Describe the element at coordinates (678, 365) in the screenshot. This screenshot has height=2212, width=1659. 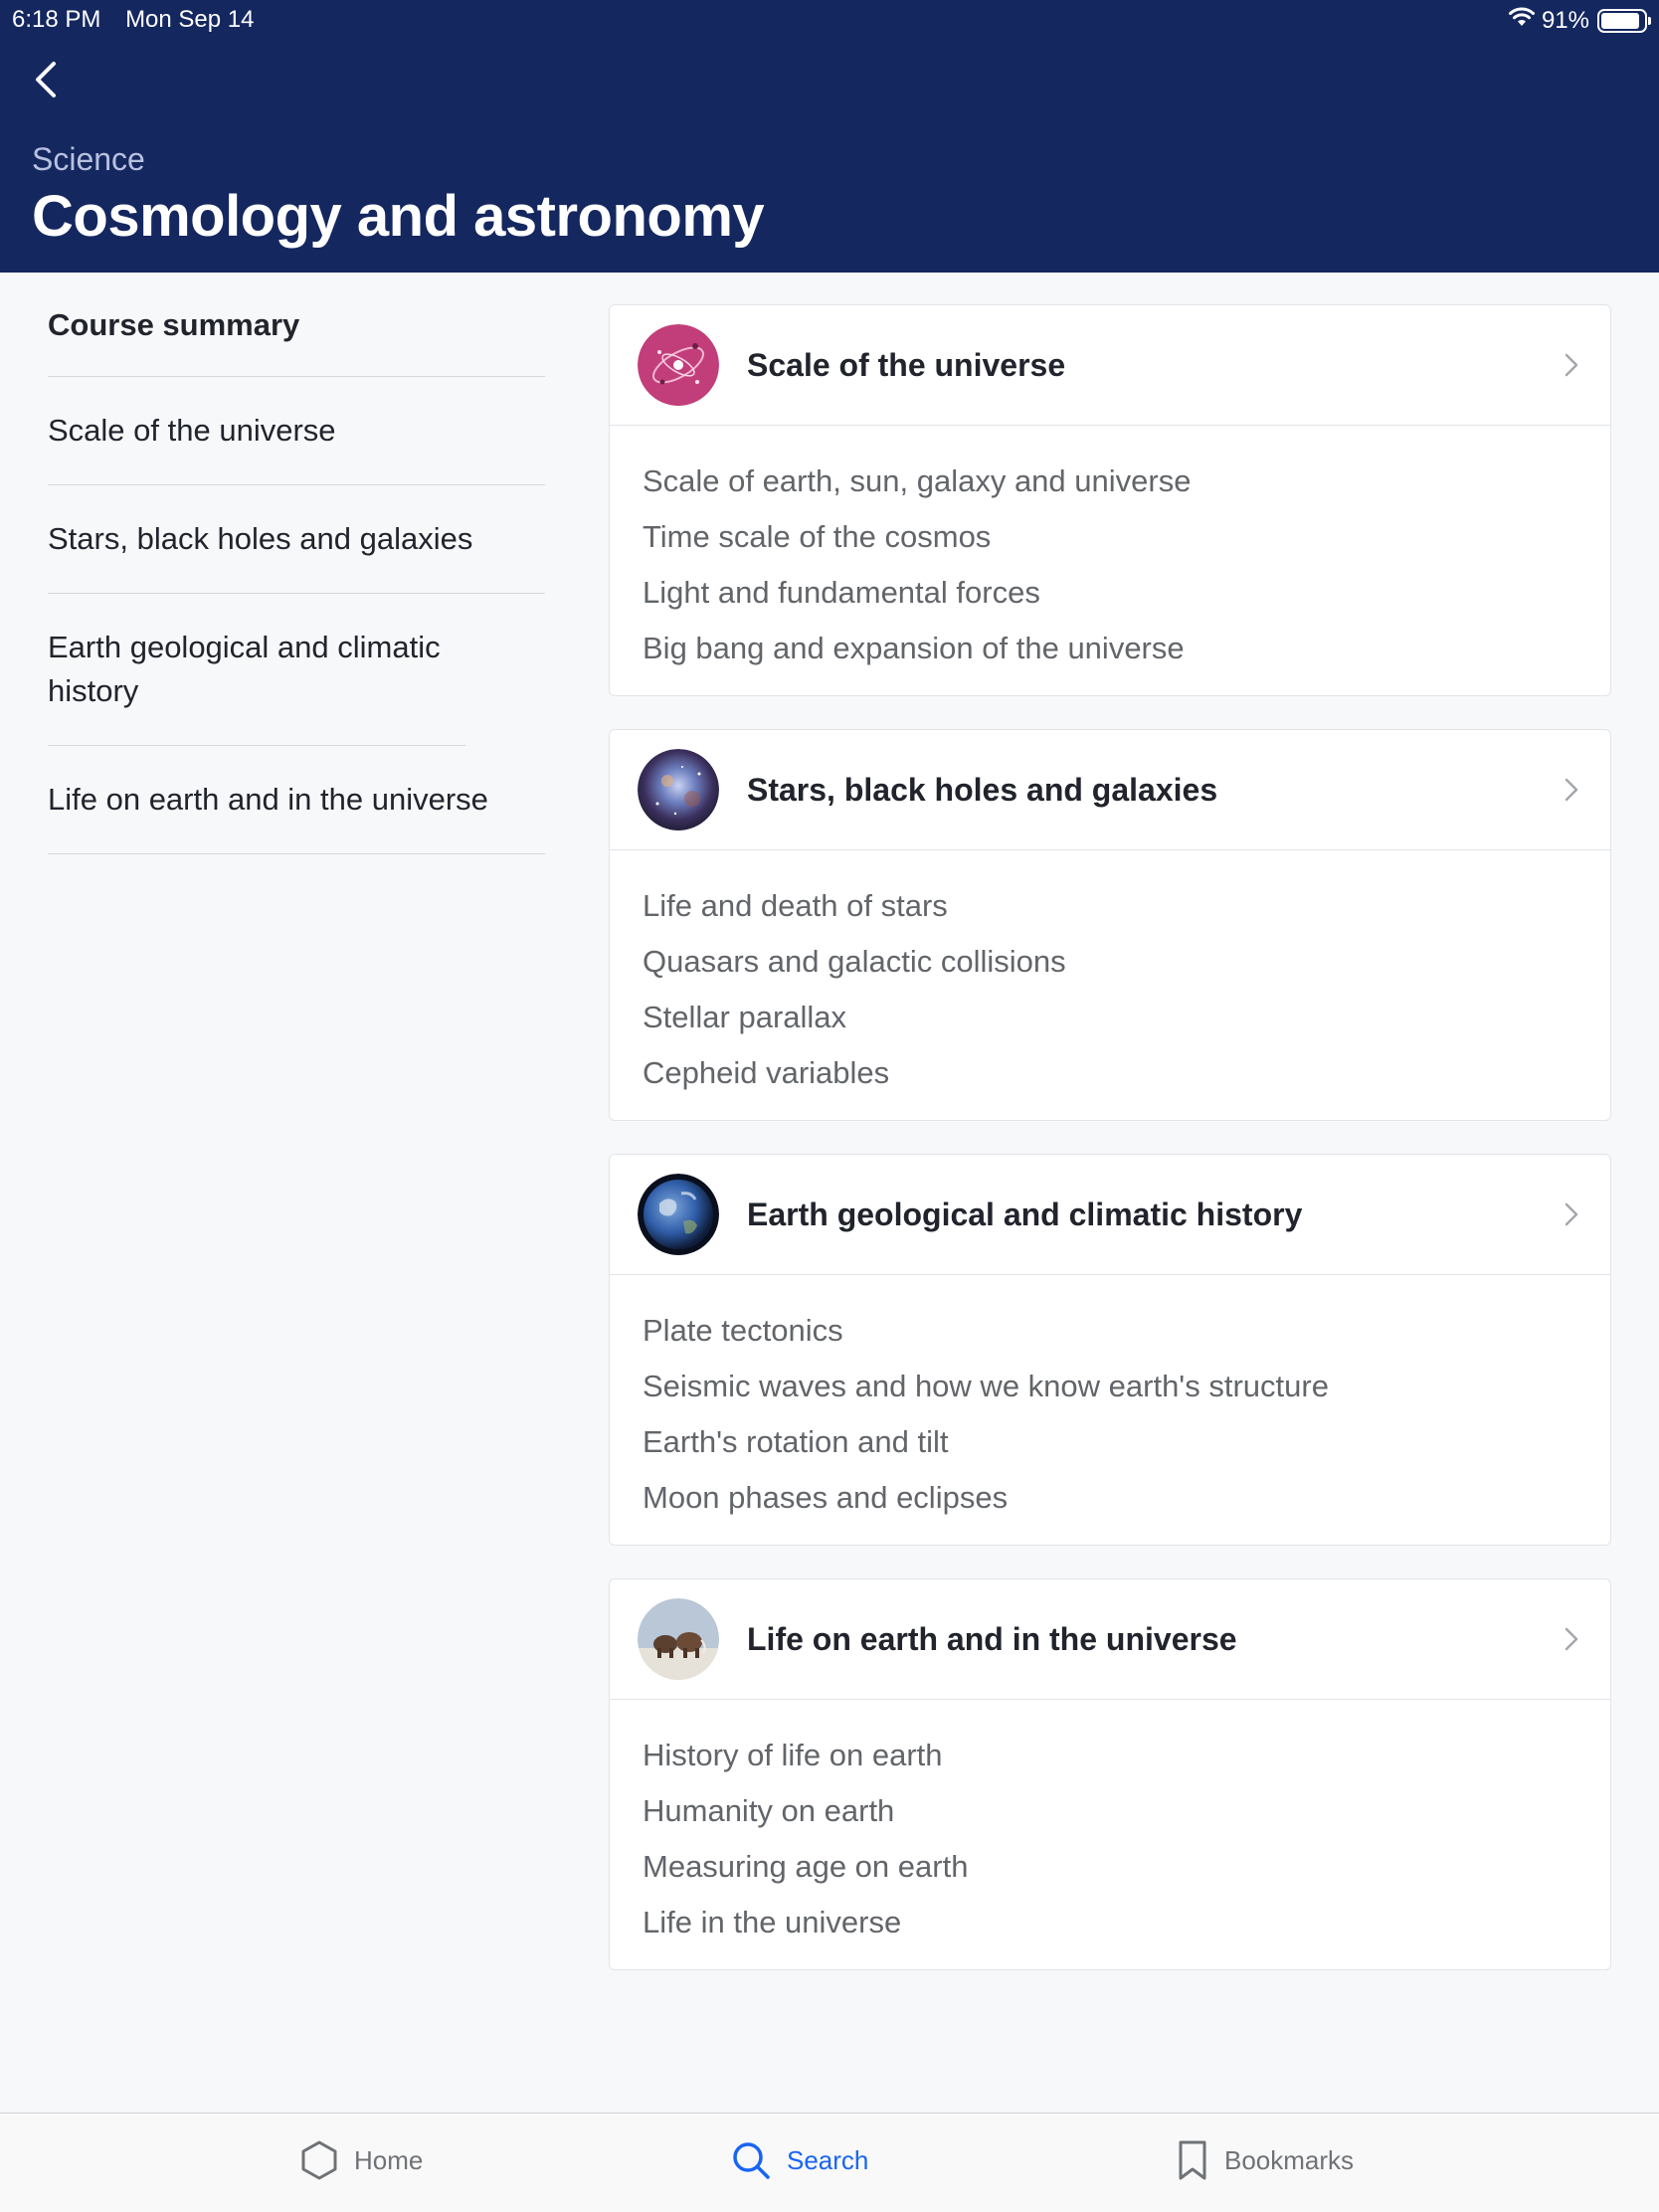
I see `galaxy-icon` at that location.